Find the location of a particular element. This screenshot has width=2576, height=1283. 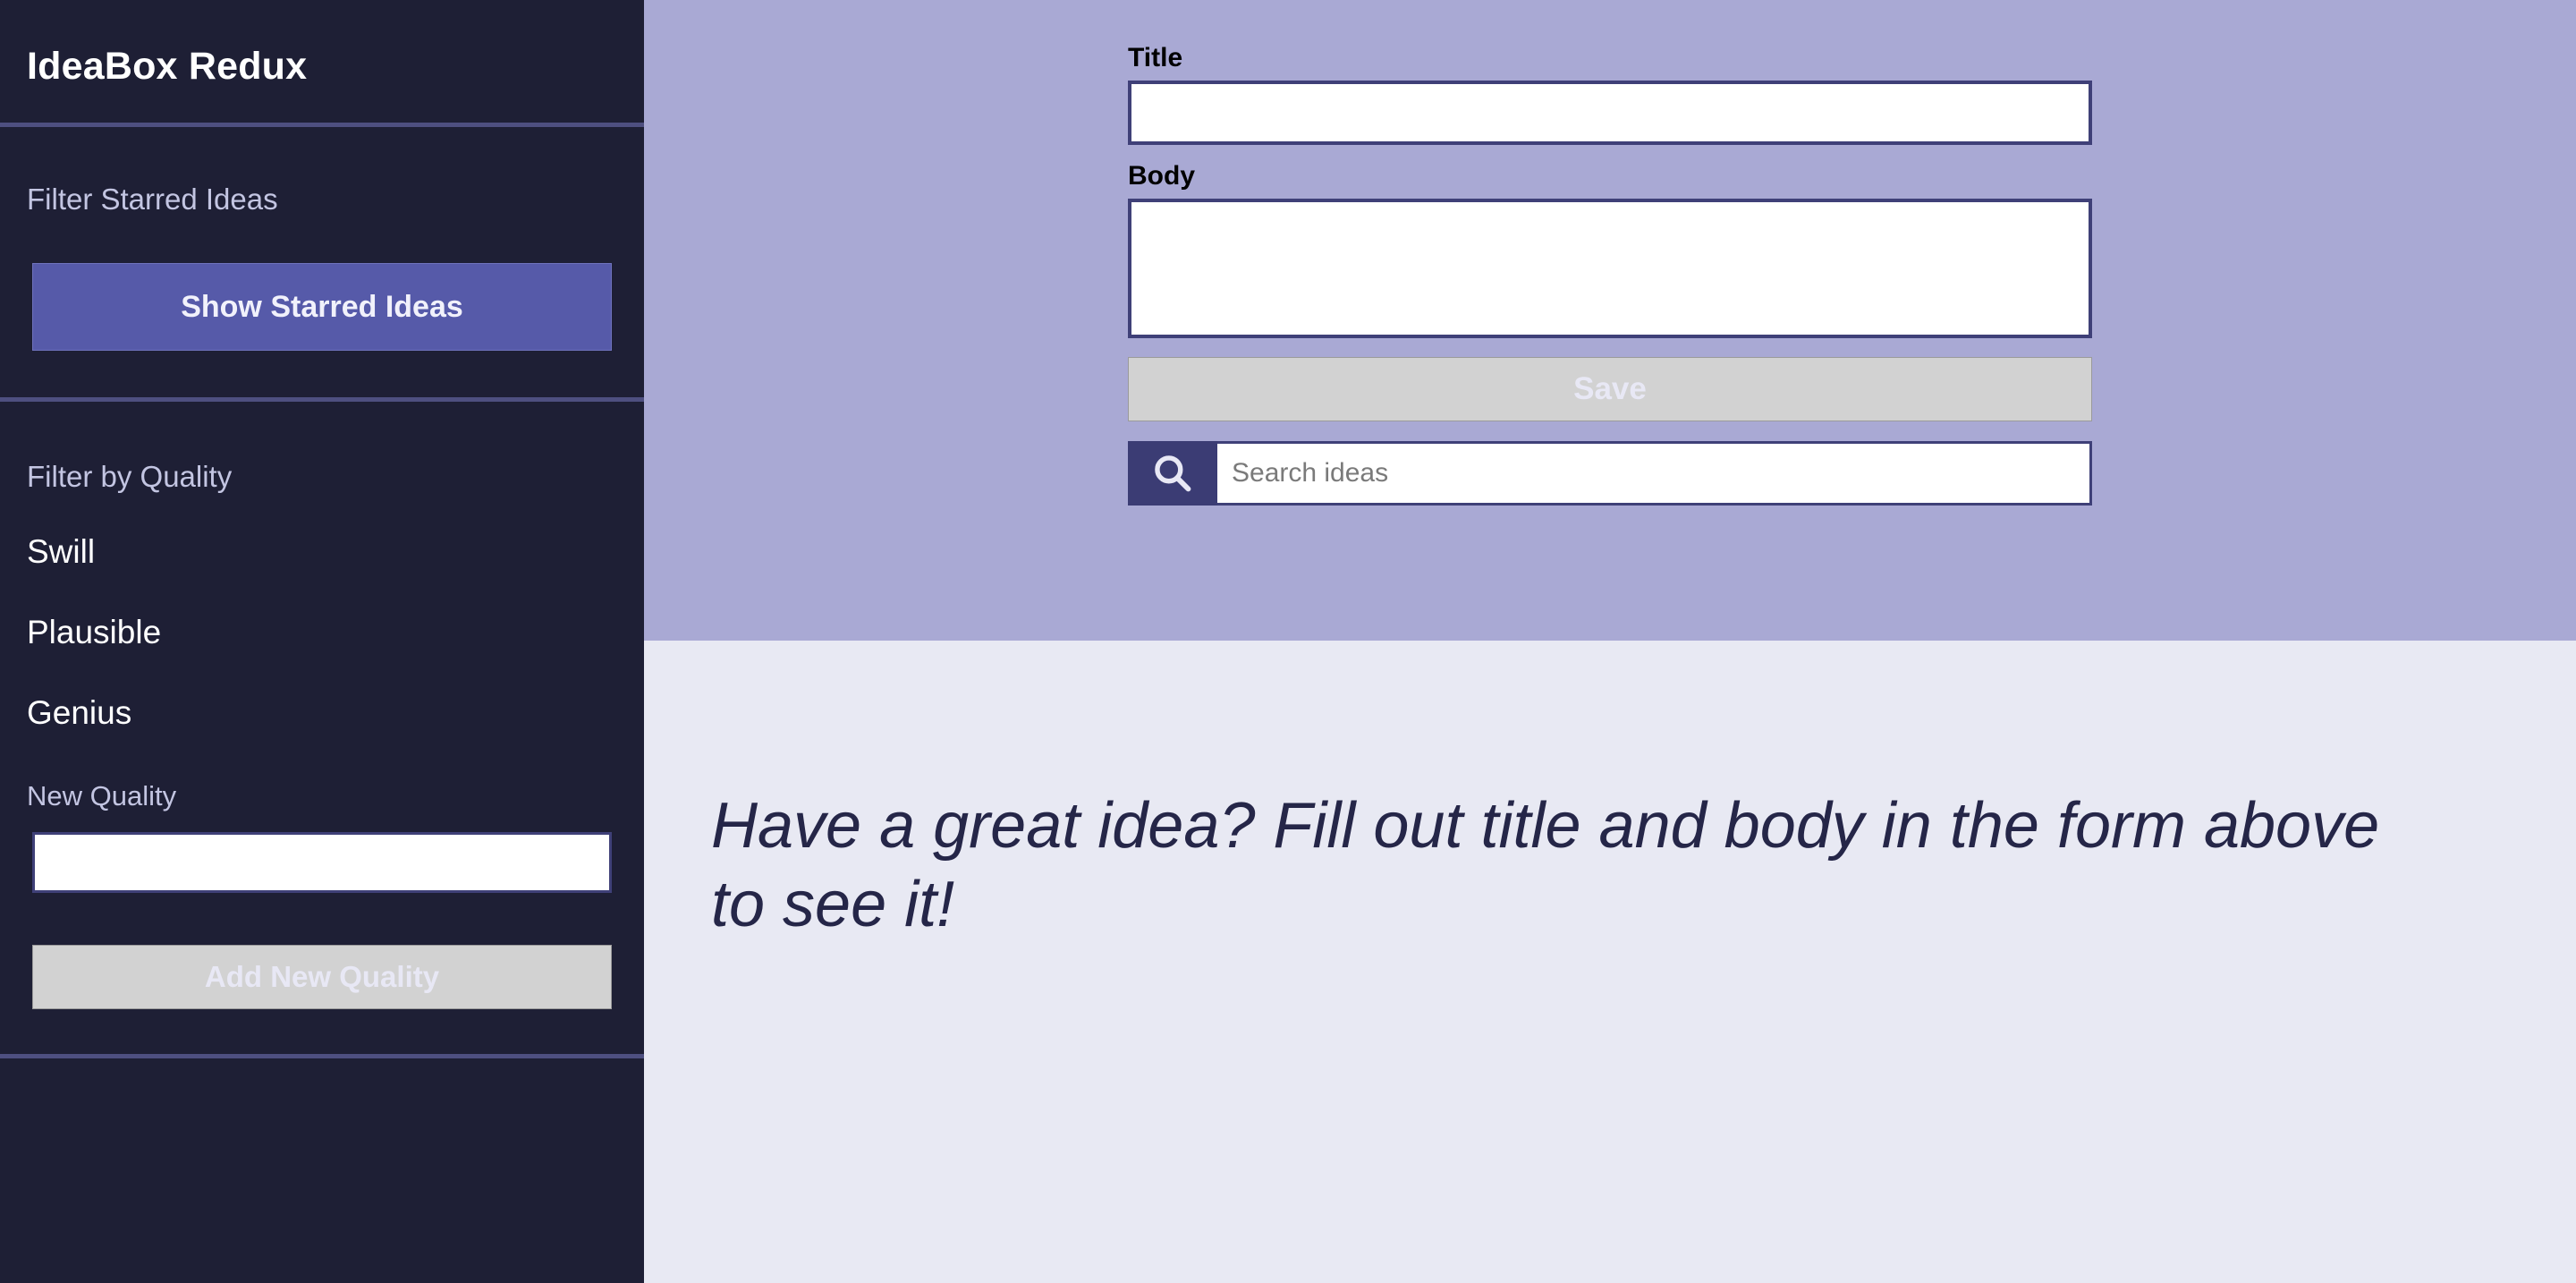

save-button: Save is located at coordinates (1610, 389).